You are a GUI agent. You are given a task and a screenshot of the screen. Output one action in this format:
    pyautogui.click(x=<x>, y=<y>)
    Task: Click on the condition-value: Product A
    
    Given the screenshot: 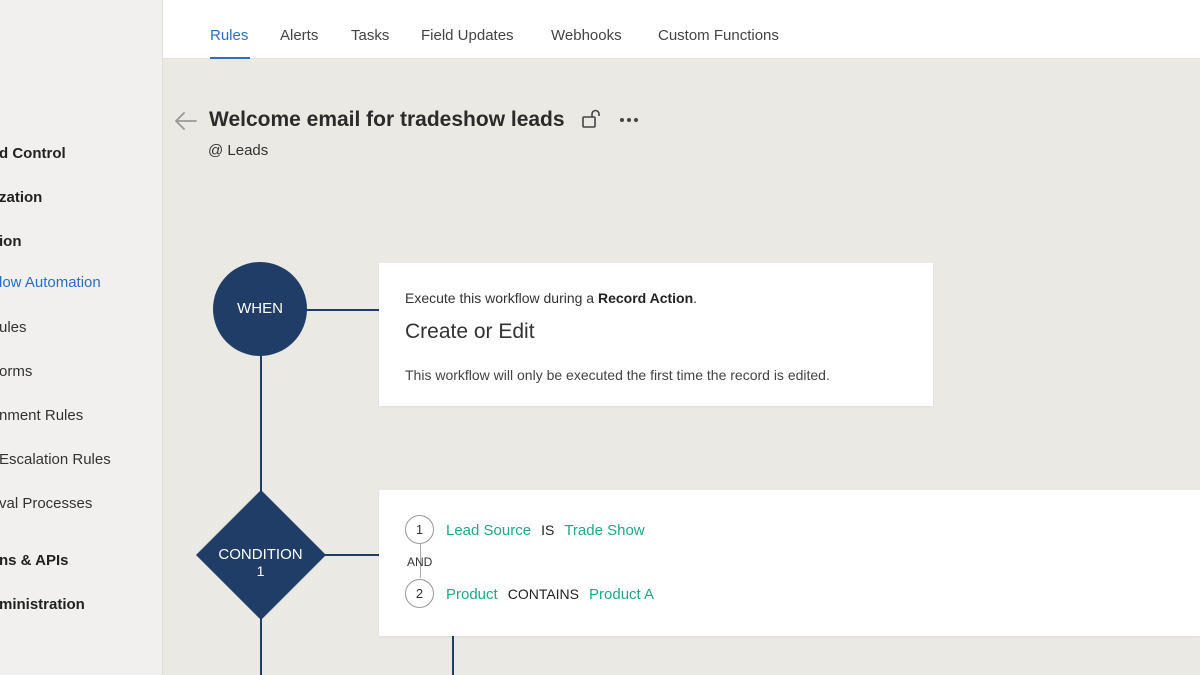 What is the action you would take?
    pyautogui.click(x=621, y=594)
    